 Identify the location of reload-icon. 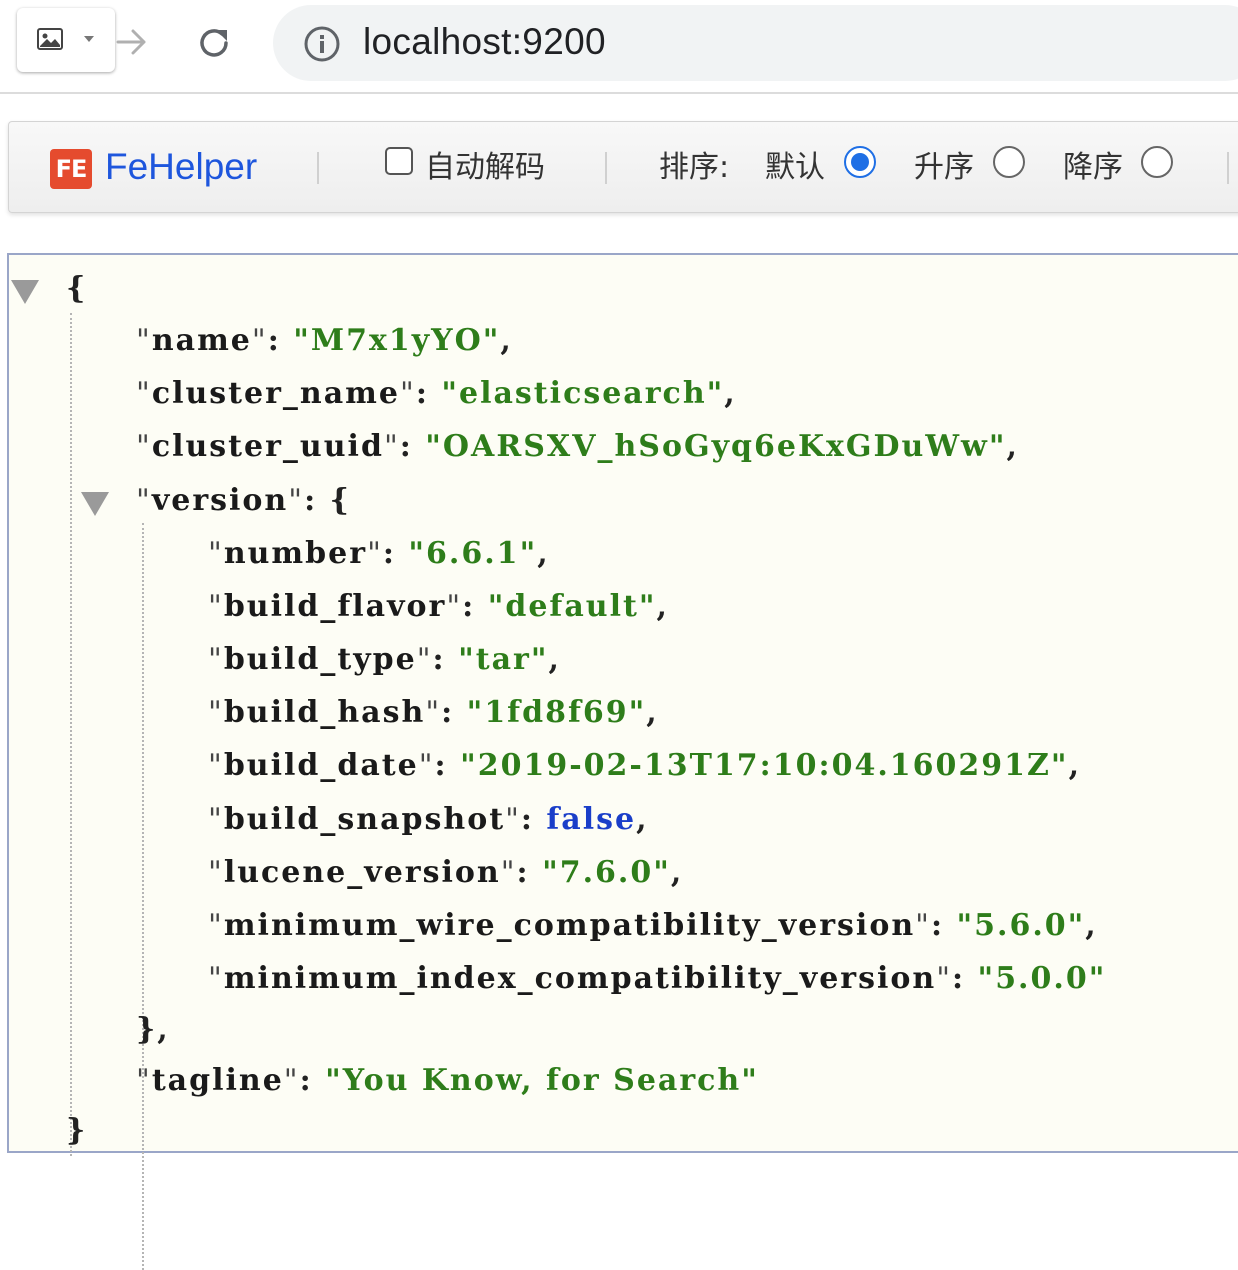
(214, 43).